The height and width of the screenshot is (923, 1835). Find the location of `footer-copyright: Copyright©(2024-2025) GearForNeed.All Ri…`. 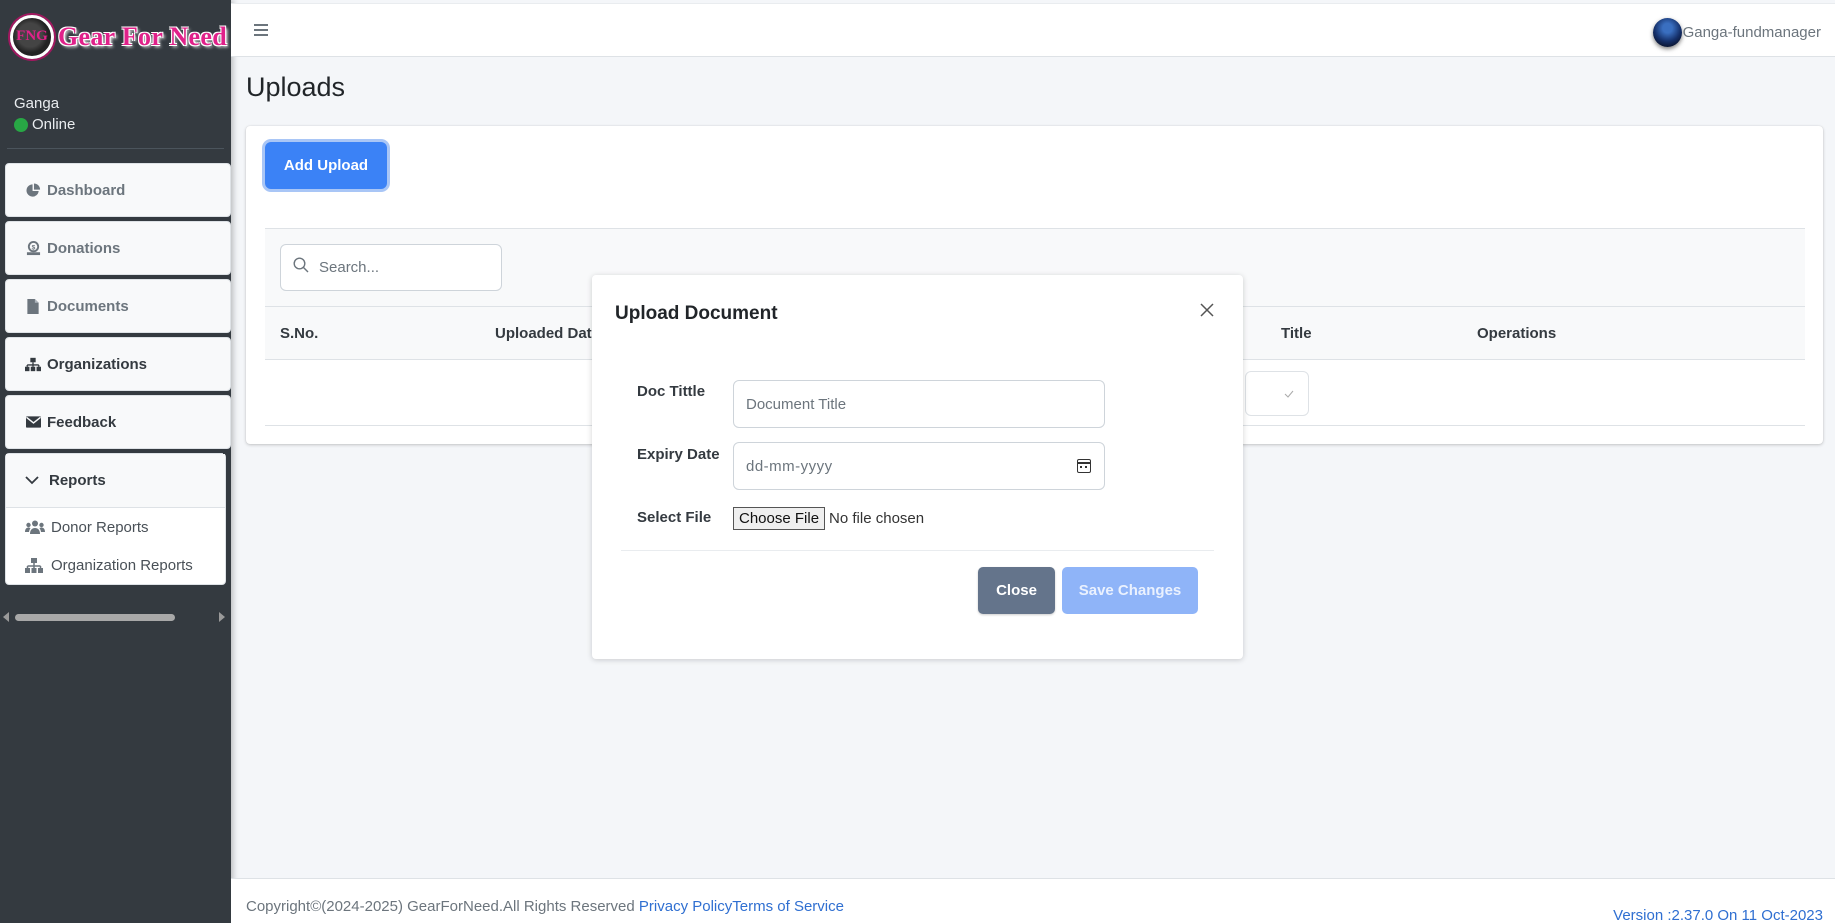

footer-copyright: Copyright©(2024-2025) GearForNeed.All Ri… is located at coordinates (545, 906).